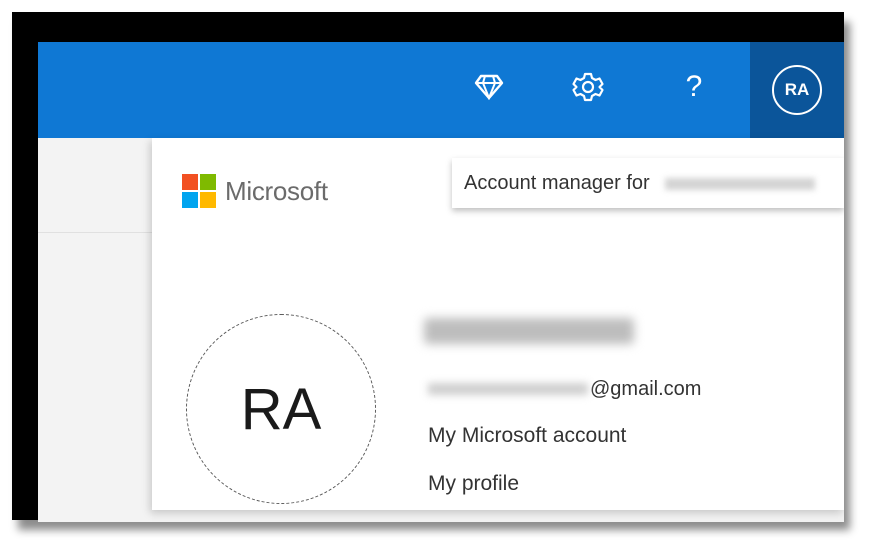  I want to click on redacted-email, so click(740, 183).